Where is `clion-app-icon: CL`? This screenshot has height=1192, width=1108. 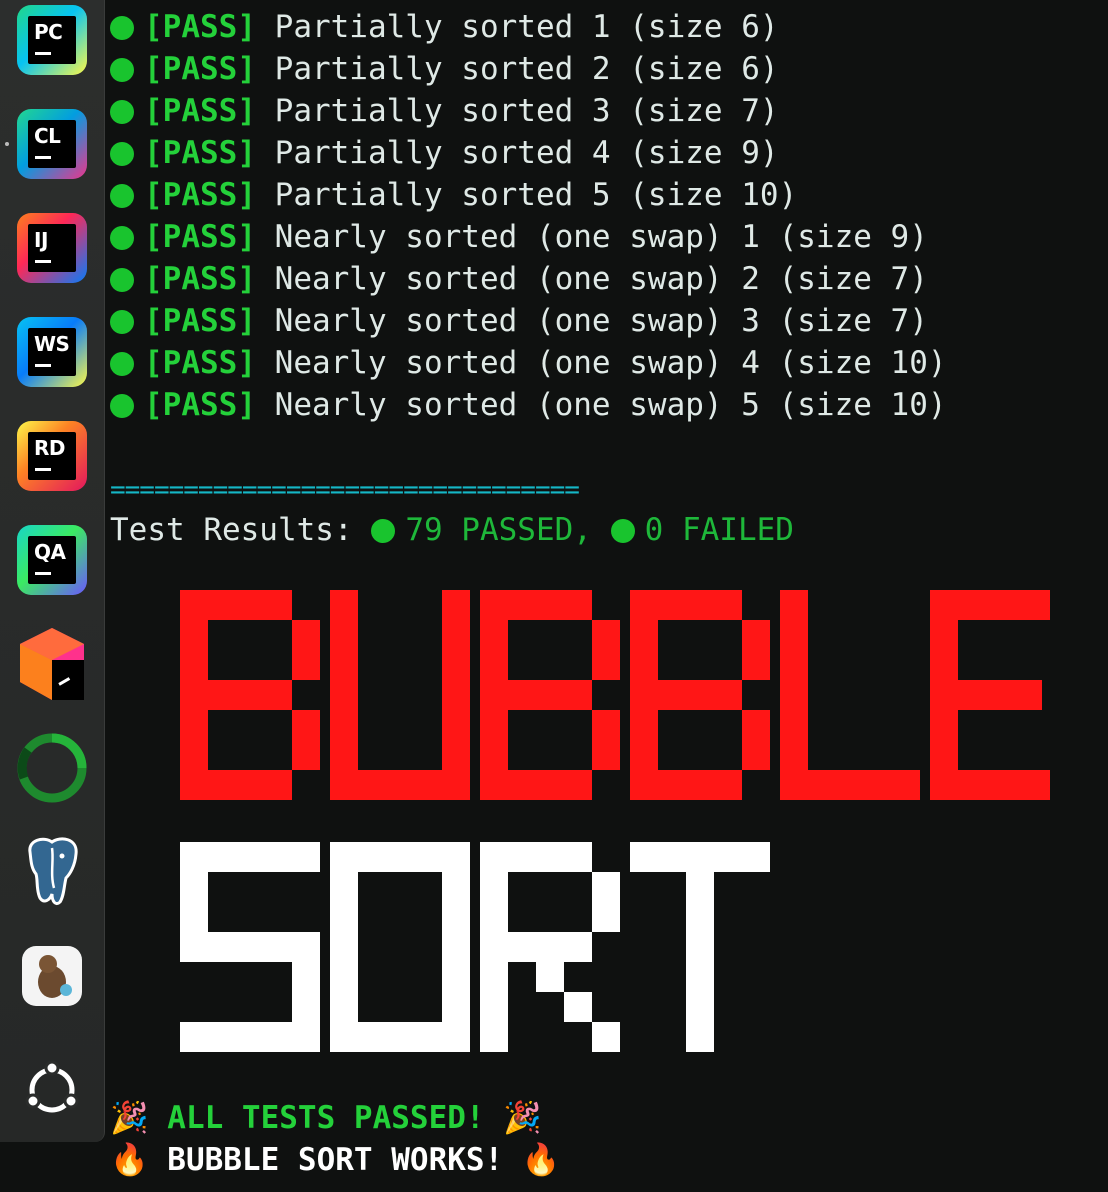
clion-app-icon: CL is located at coordinates (52, 144).